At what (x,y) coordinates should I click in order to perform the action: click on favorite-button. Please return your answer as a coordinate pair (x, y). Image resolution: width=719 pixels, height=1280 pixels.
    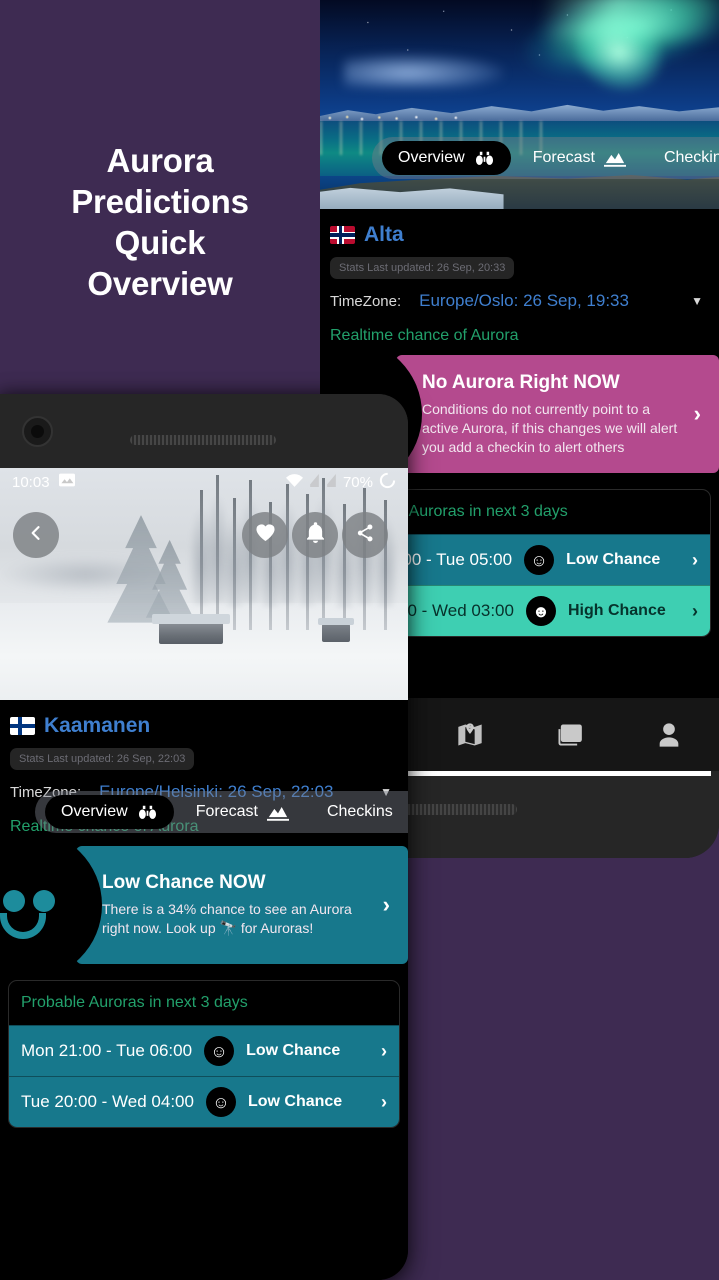
    Looking at the image, I should click on (265, 535).